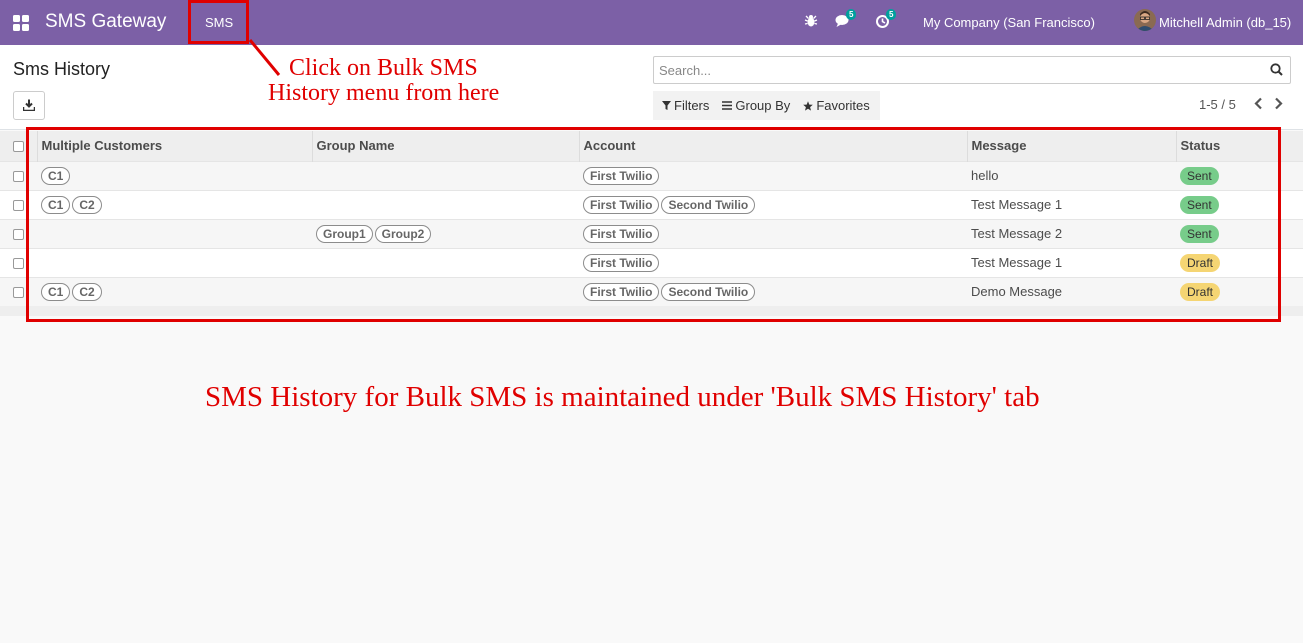  Describe the element at coordinates (811, 22) in the screenshot. I see `bug-icon` at that location.